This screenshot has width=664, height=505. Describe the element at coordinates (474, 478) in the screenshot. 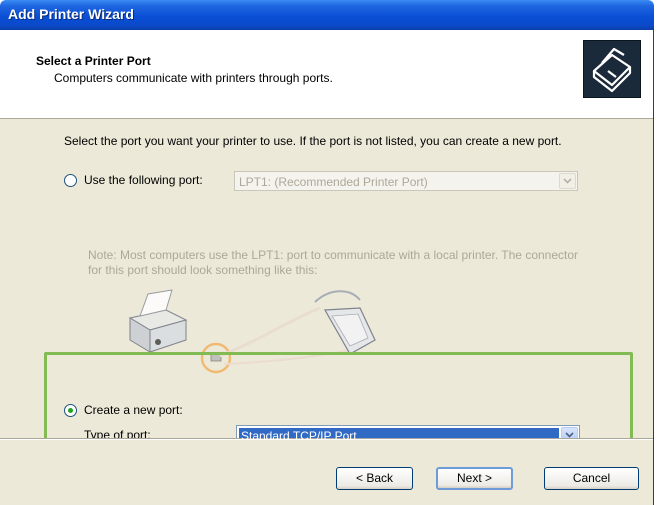

I see `next-button: Next >` at that location.